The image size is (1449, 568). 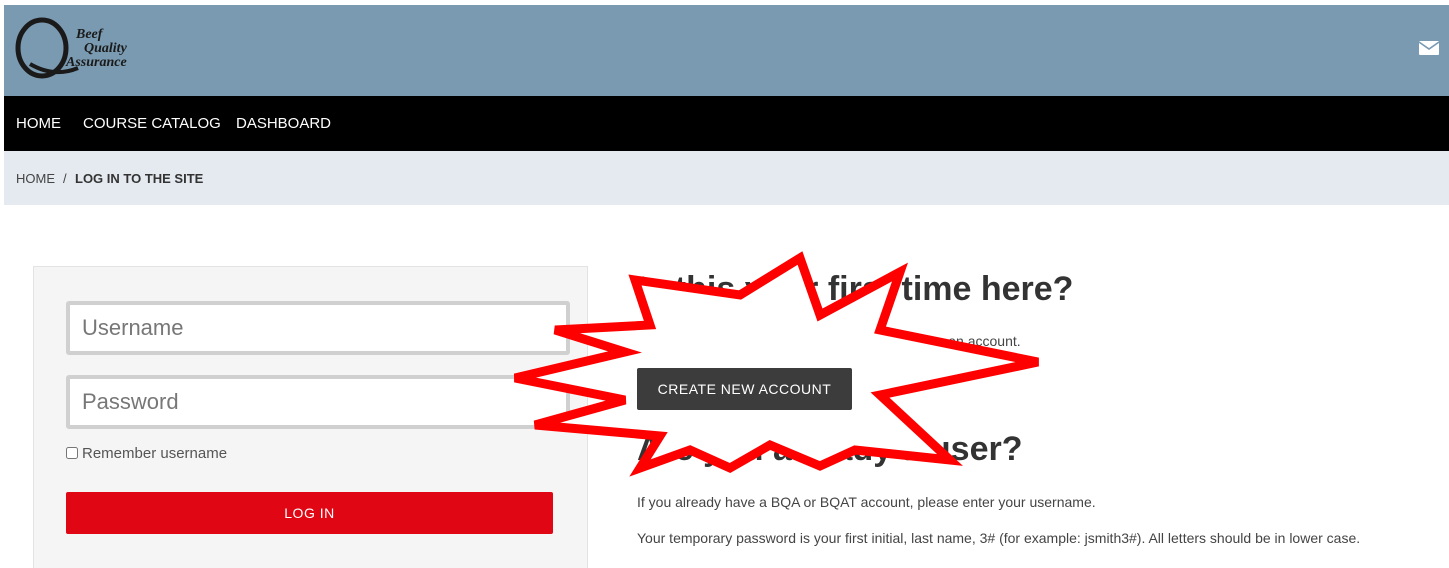 What do you see at coordinates (152, 123) in the screenshot?
I see `nav-course-catalog: COURSE CATALOG` at bounding box center [152, 123].